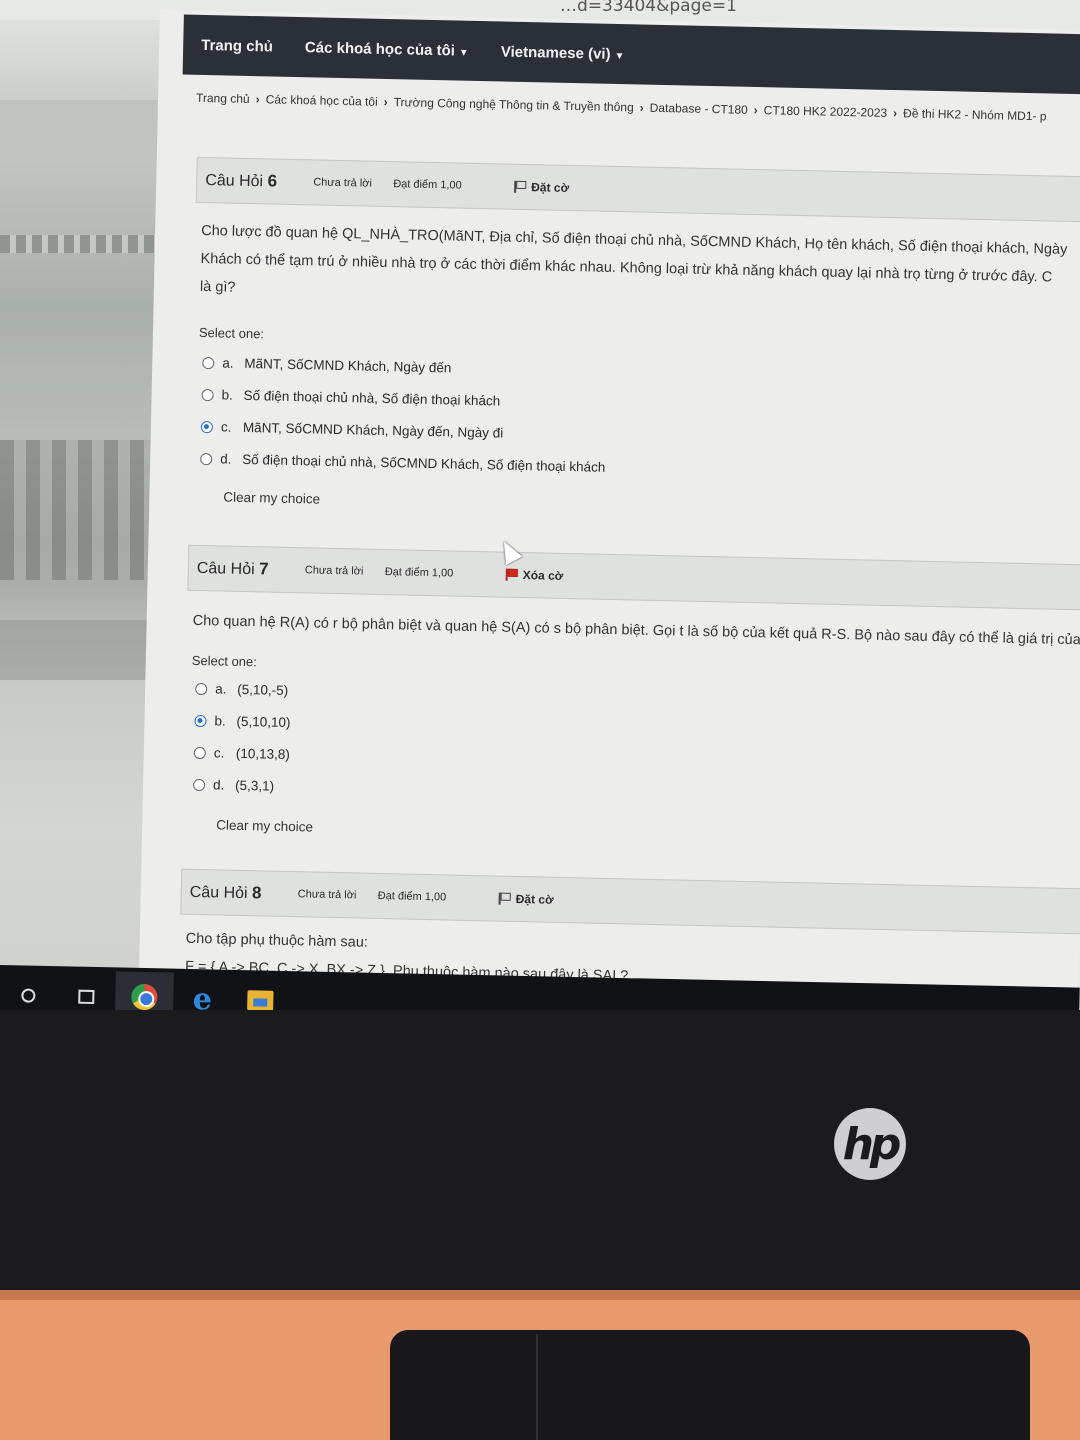 The image size is (1080, 1440). I want to click on breadcrumb-item: Trang chủ, so click(223, 98).